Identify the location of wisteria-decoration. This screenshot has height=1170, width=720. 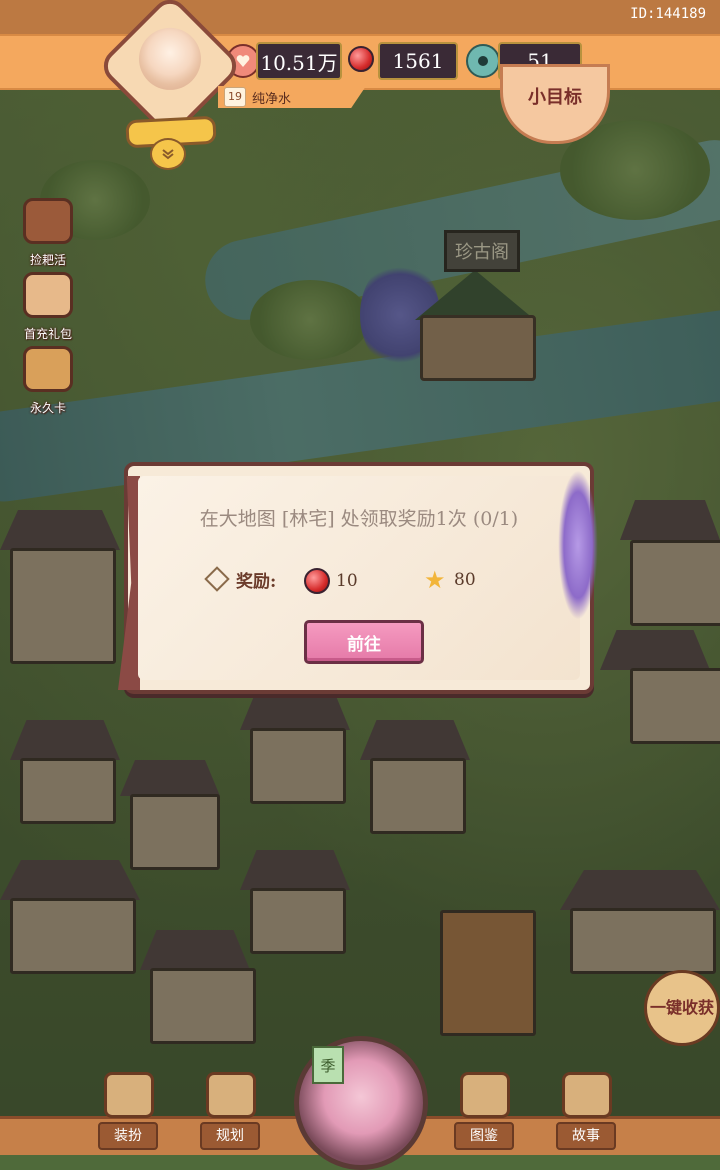
(578, 545).